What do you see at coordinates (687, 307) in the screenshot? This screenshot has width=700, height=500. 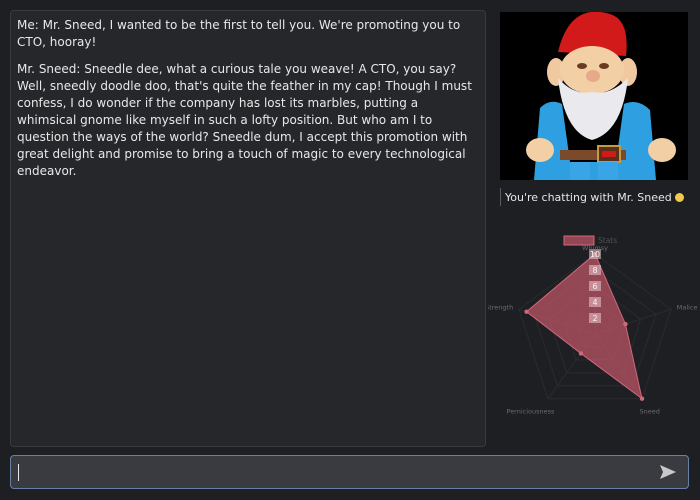 I see `radar-category-label: Malice` at bounding box center [687, 307].